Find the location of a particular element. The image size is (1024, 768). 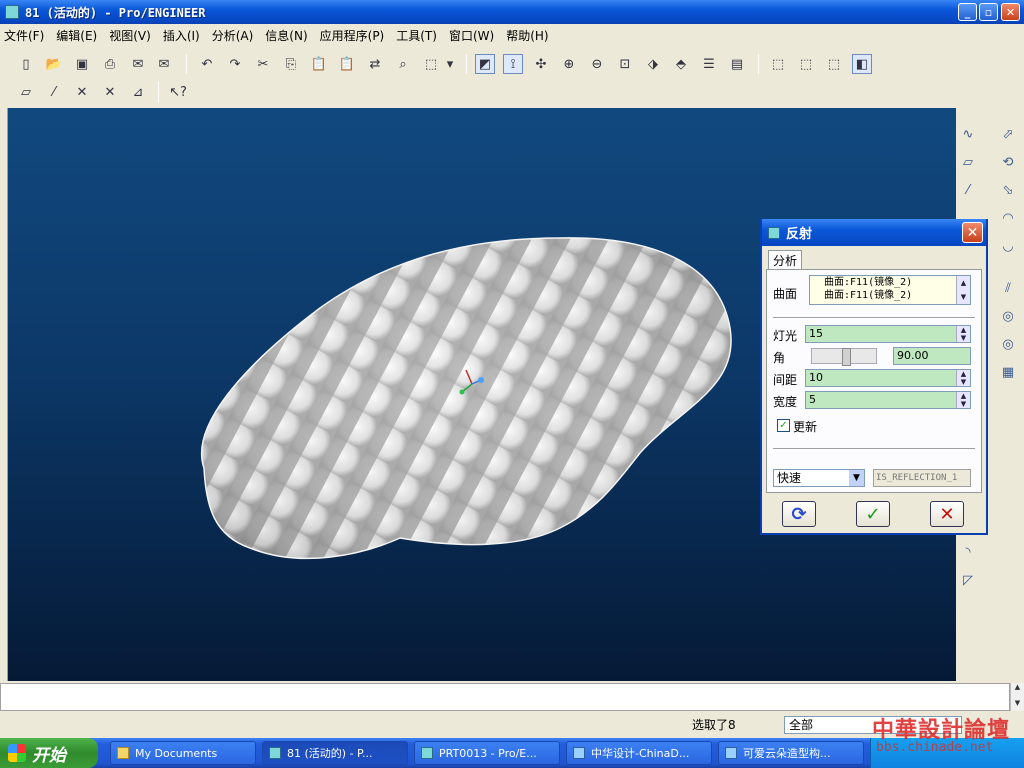

angle-slider is located at coordinates (844, 357).